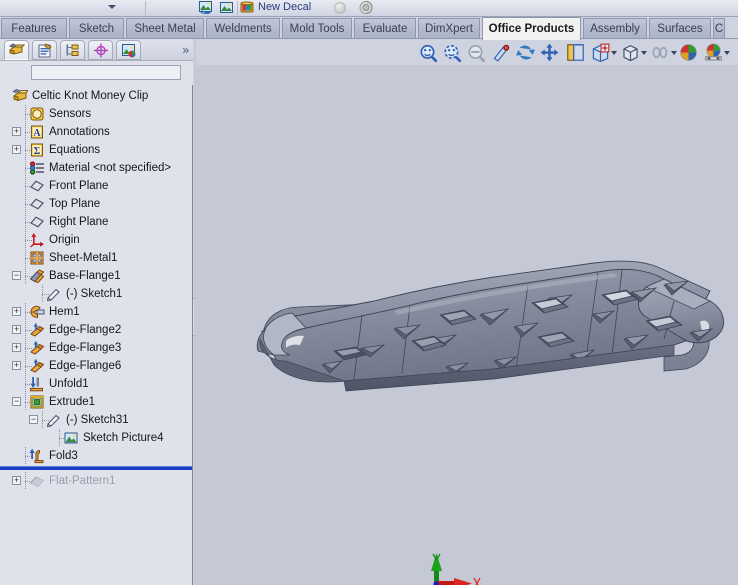  What do you see at coordinates (206, 8) in the screenshot?
I see `edit-decal-icon` at bounding box center [206, 8].